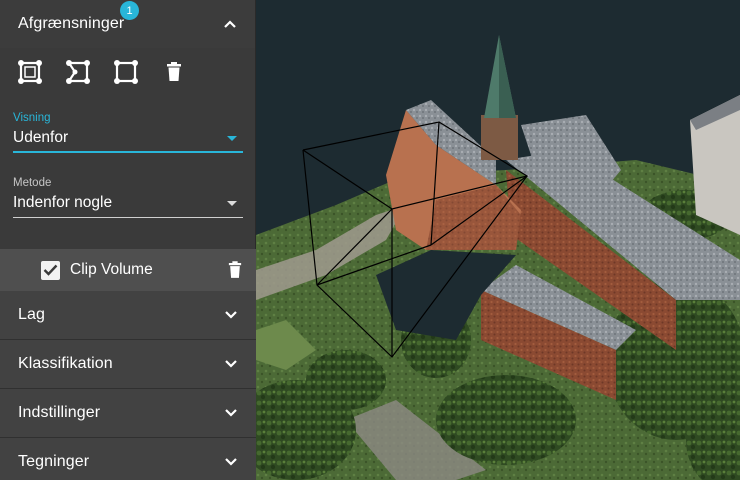  What do you see at coordinates (54, 461) in the screenshot?
I see `section-title: Tegninger` at bounding box center [54, 461].